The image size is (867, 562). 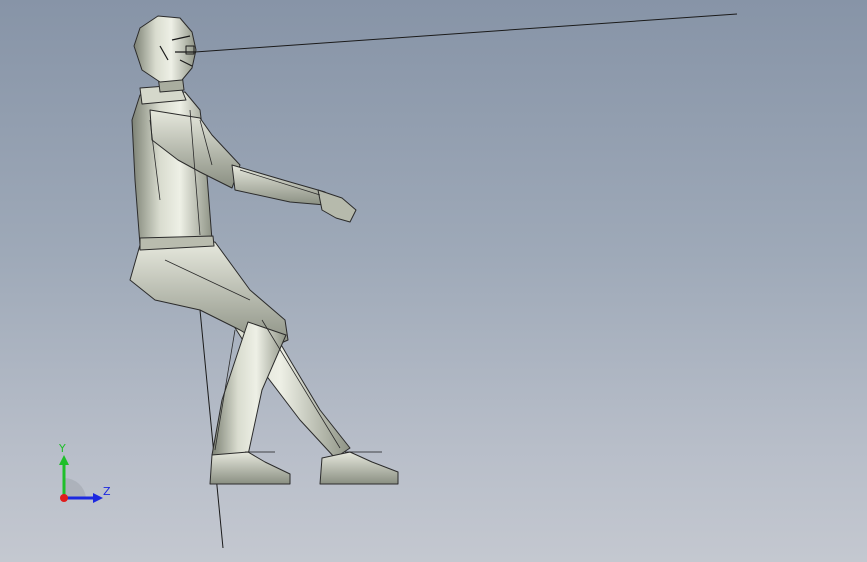 I want to click on triad-y-arrow, so click(x=64, y=460).